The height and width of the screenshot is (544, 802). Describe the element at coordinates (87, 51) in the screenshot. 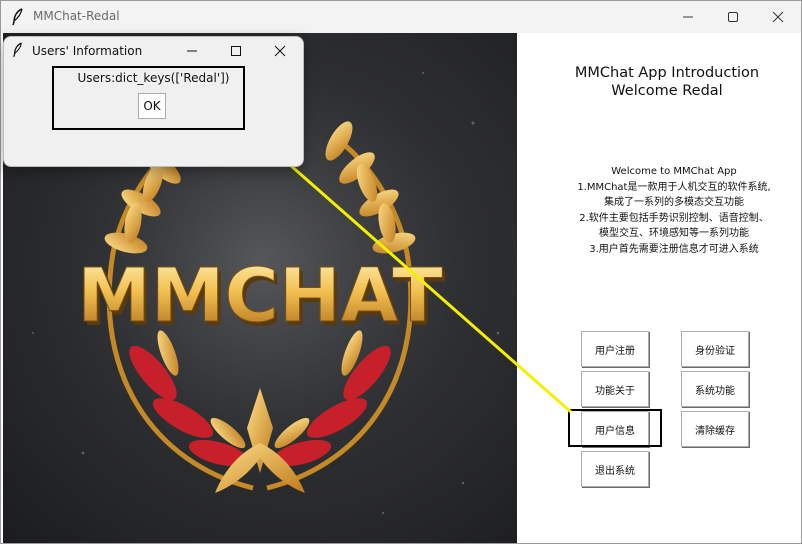

I see `dialog-title: Users' Information` at that location.